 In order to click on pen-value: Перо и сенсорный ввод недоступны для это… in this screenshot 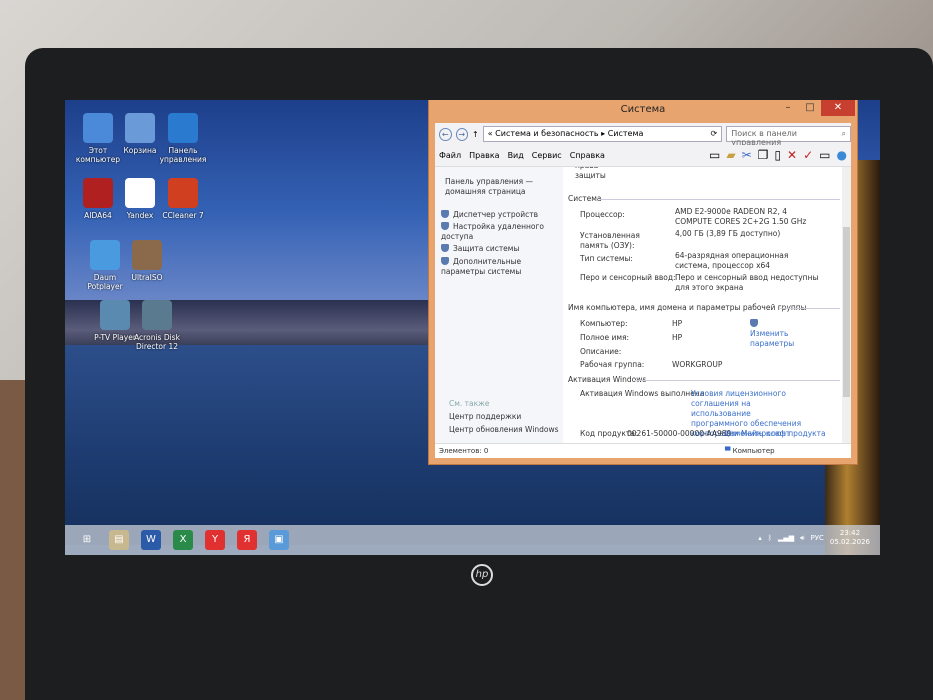, I will do `click(747, 282)`.